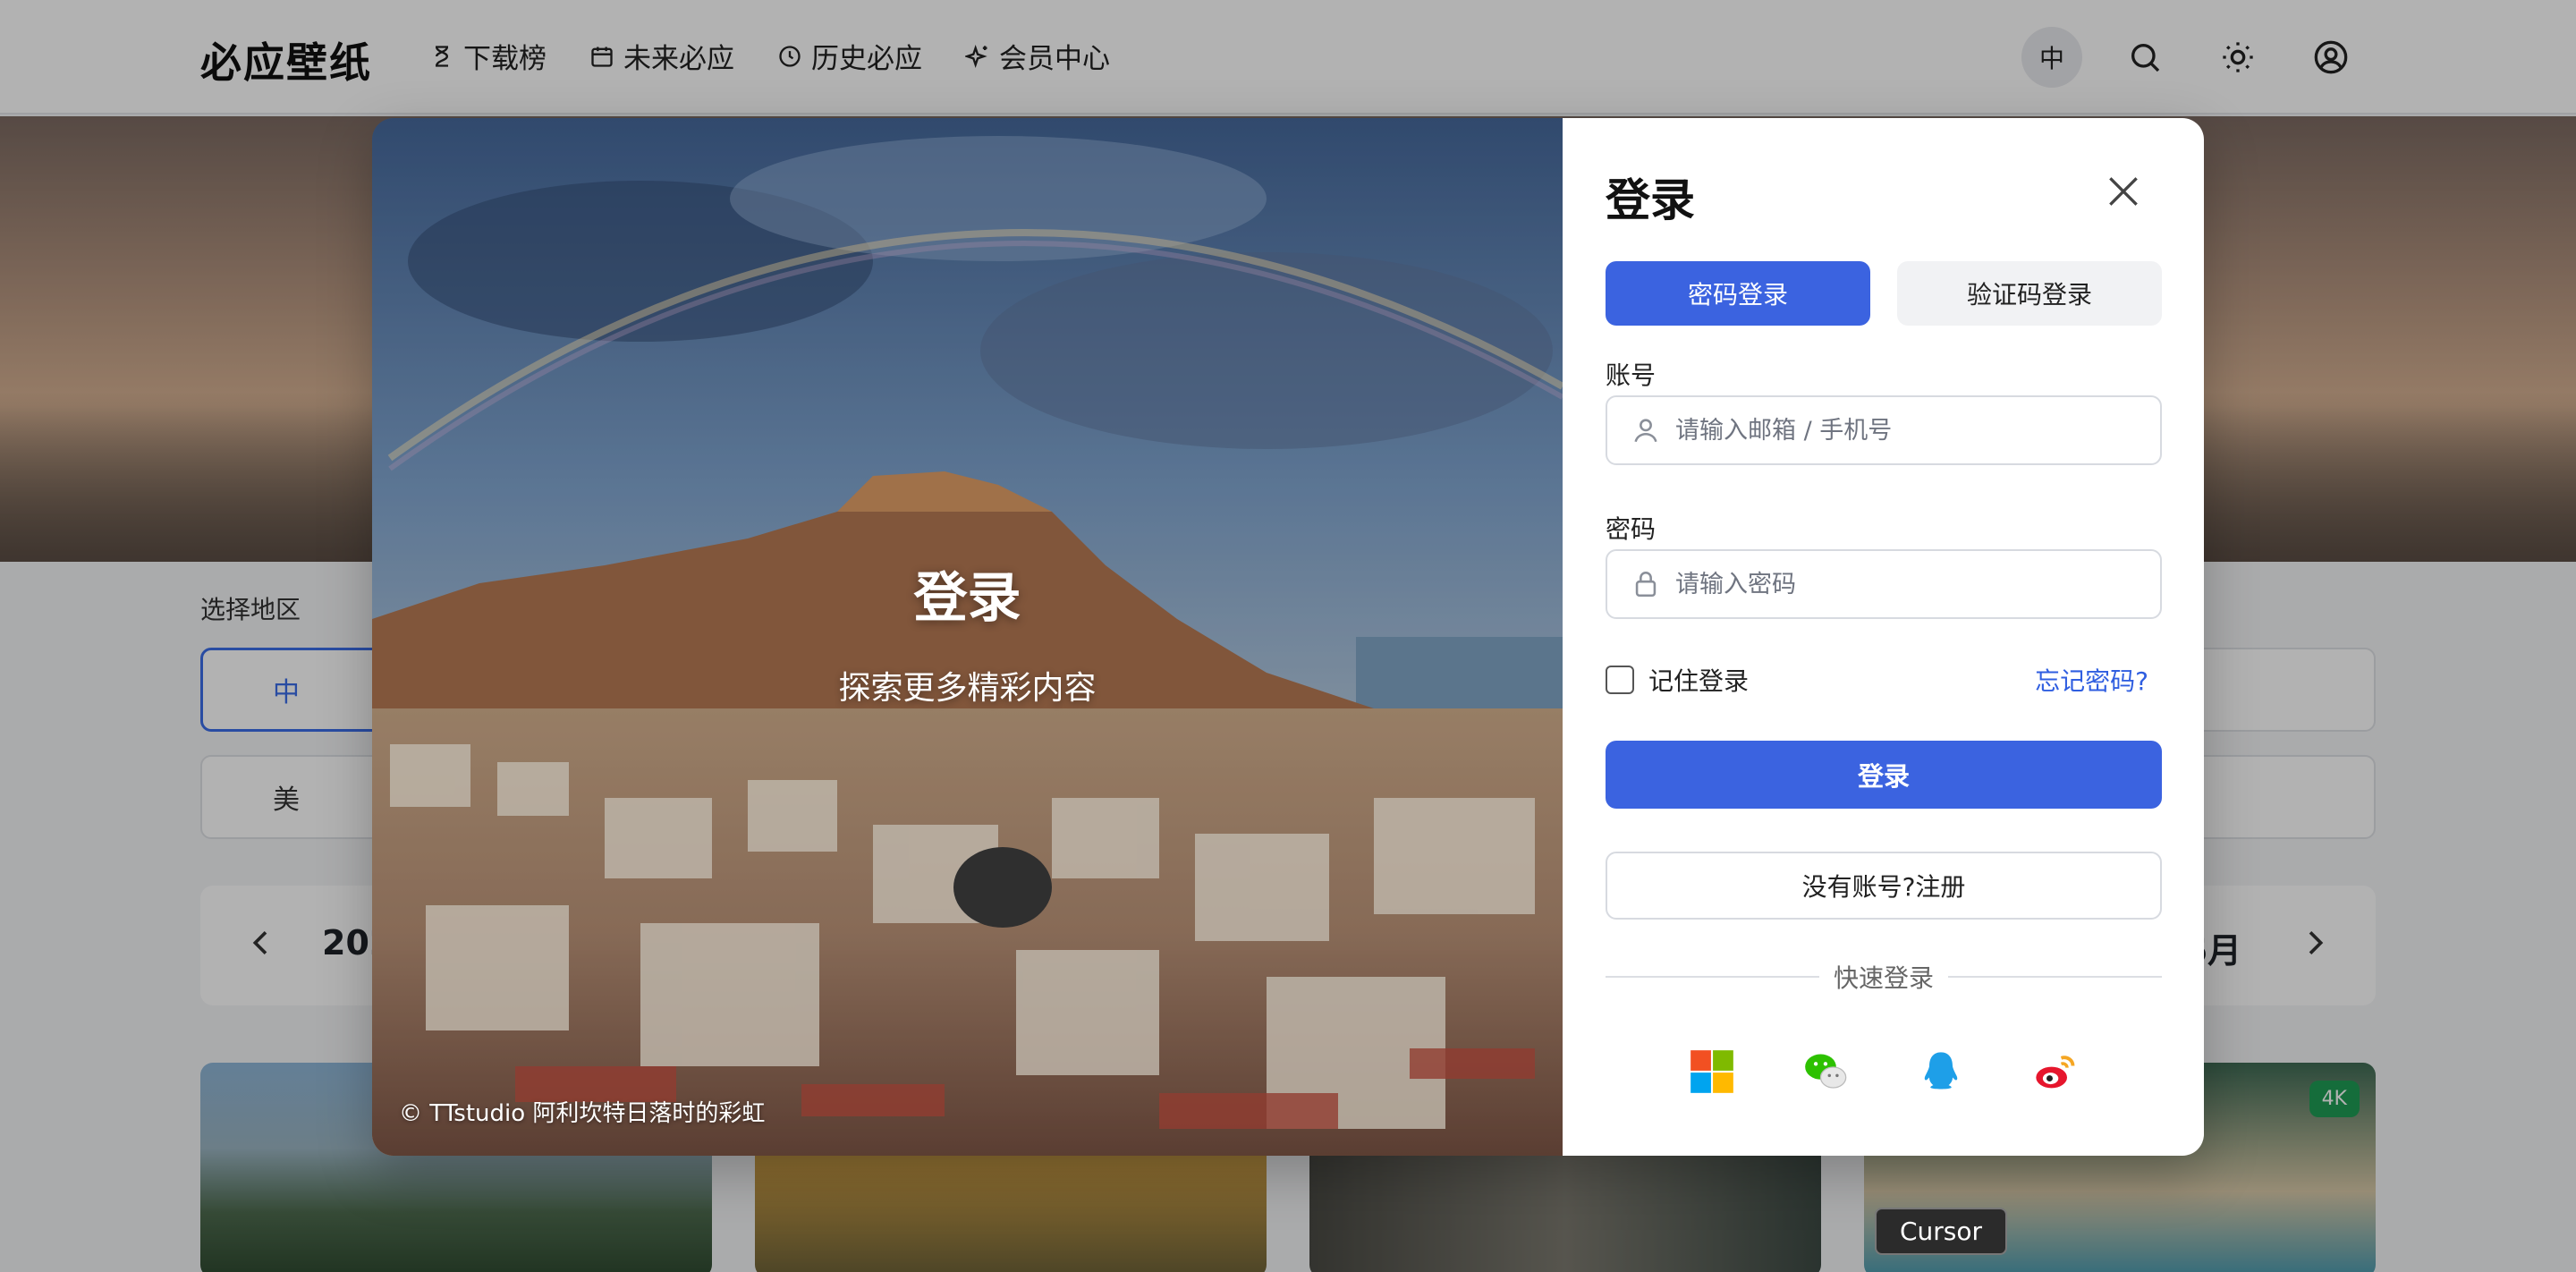  I want to click on photo-credit: © TTstudio 阿利坎特日落时的彩虹, so click(582, 1111).